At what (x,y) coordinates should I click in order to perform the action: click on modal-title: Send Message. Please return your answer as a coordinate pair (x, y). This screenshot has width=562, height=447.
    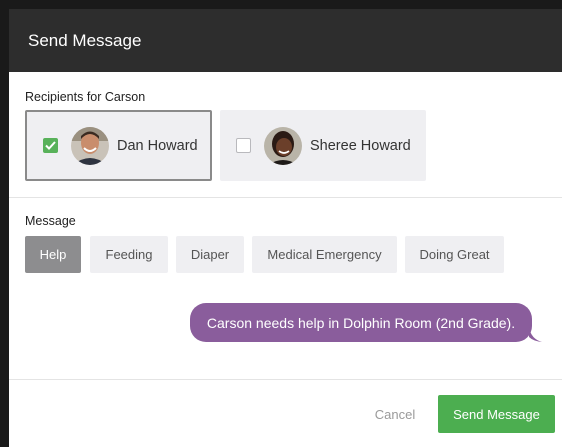
    Looking at the image, I should click on (85, 40).